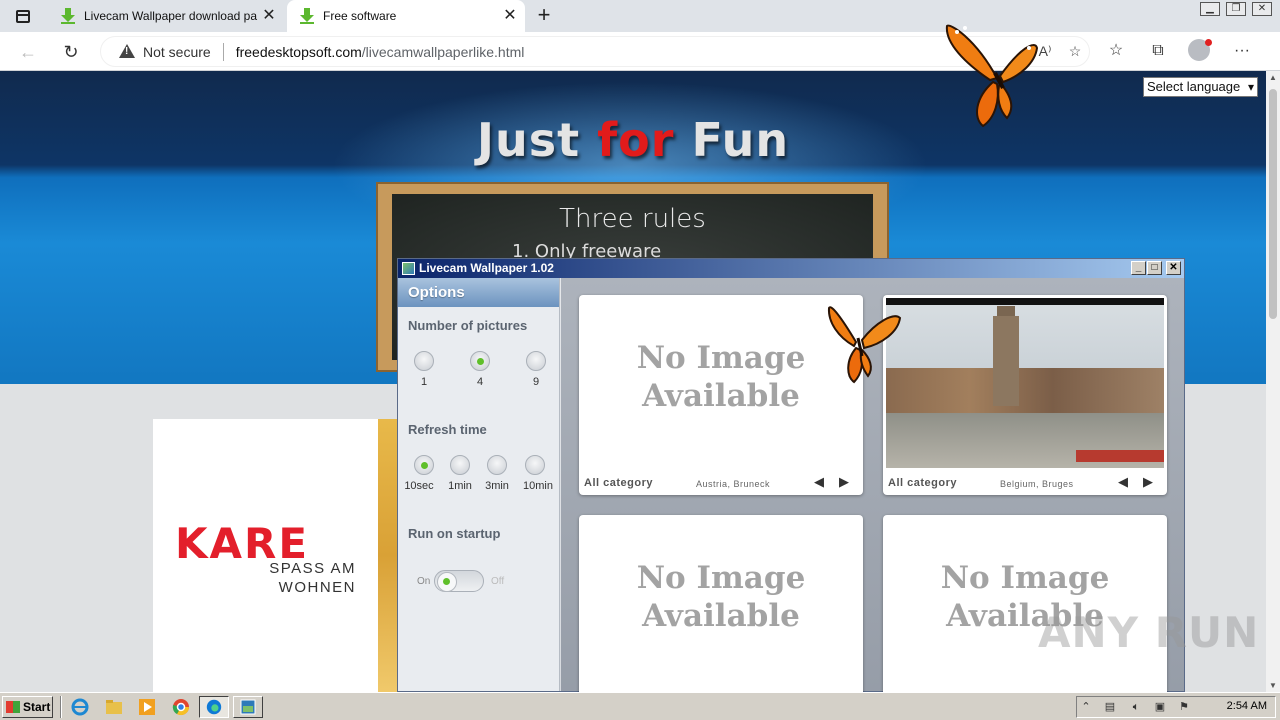  What do you see at coordinates (419, 486) in the screenshot?
I see `refresh-option-label: 10sec` at bounding box center [419, 486].